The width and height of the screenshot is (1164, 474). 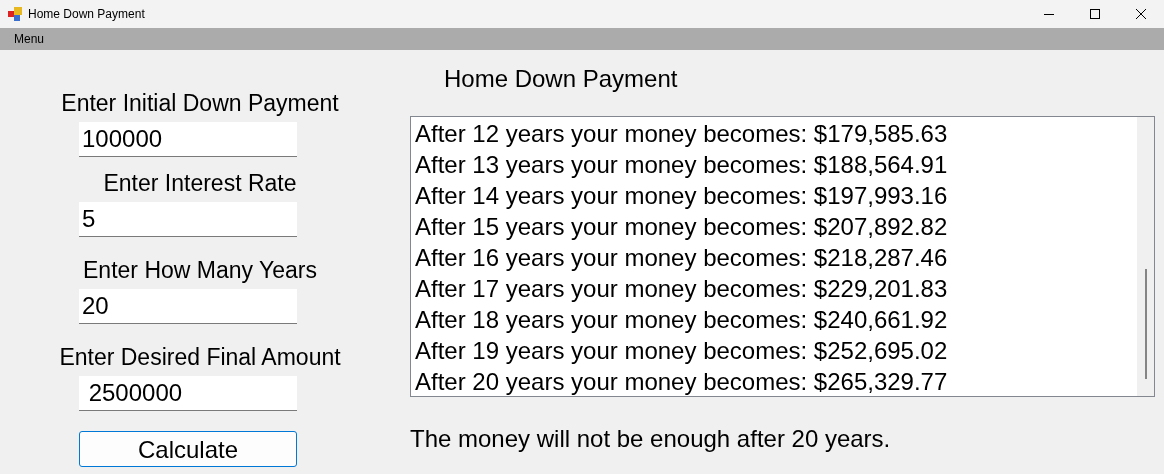 What do you see at coordinates (188, 306) in the screenshot?
I see `input-field: 20` at bounding box center [188, 306].